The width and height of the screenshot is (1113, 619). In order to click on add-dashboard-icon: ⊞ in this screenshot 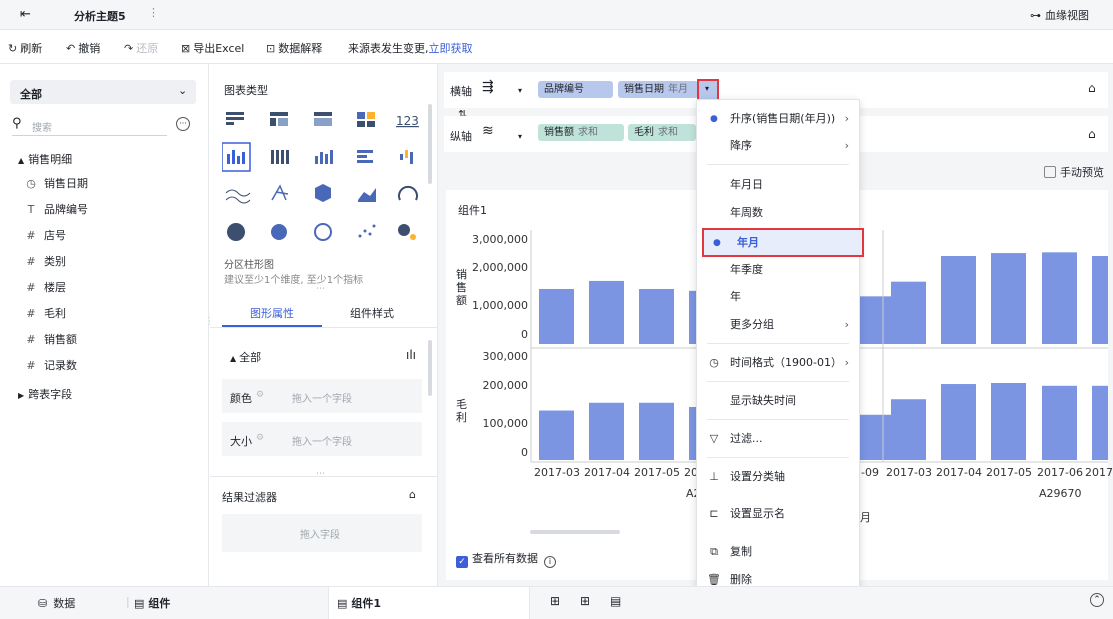, I will do `click(585, 601)`.